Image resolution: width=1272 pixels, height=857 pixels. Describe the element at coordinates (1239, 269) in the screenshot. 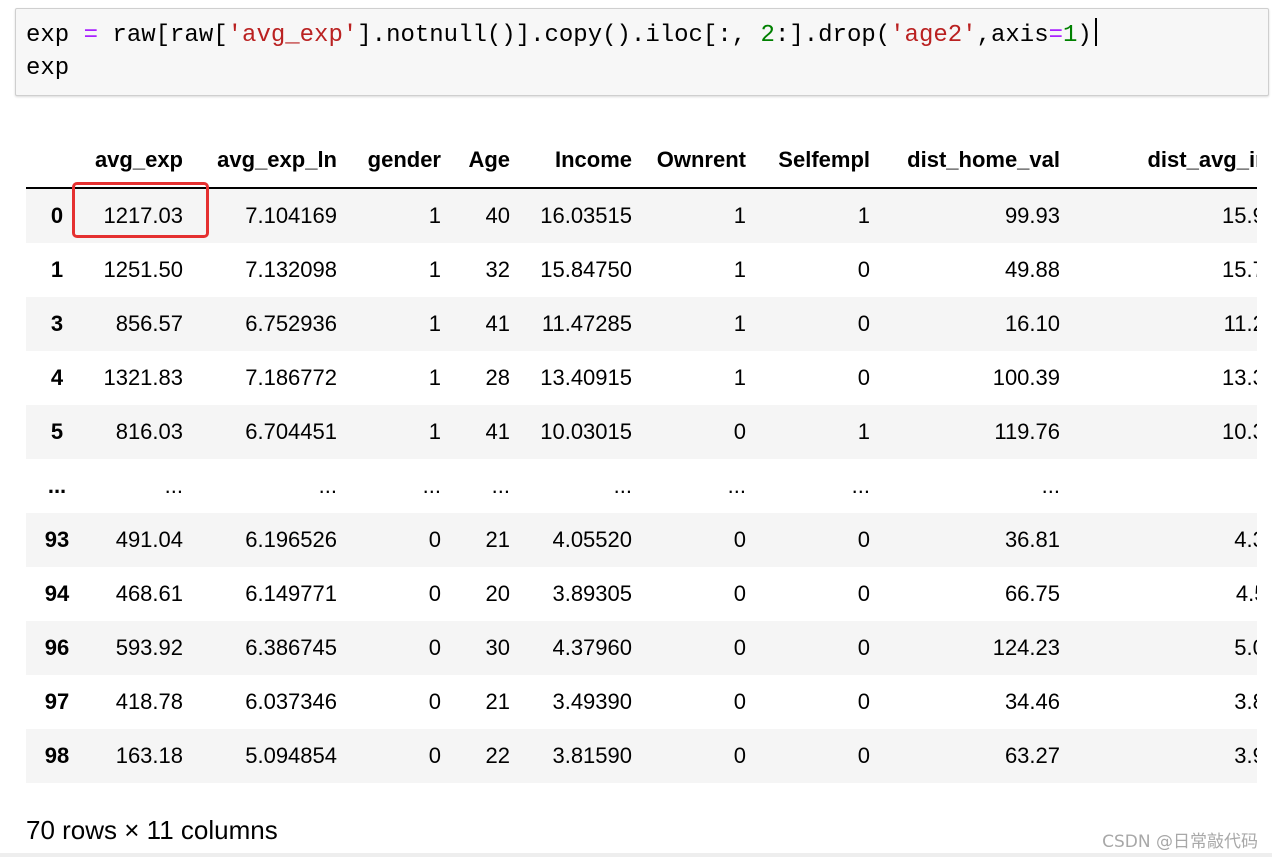

I see `table-cell: 15.796316` at that location.